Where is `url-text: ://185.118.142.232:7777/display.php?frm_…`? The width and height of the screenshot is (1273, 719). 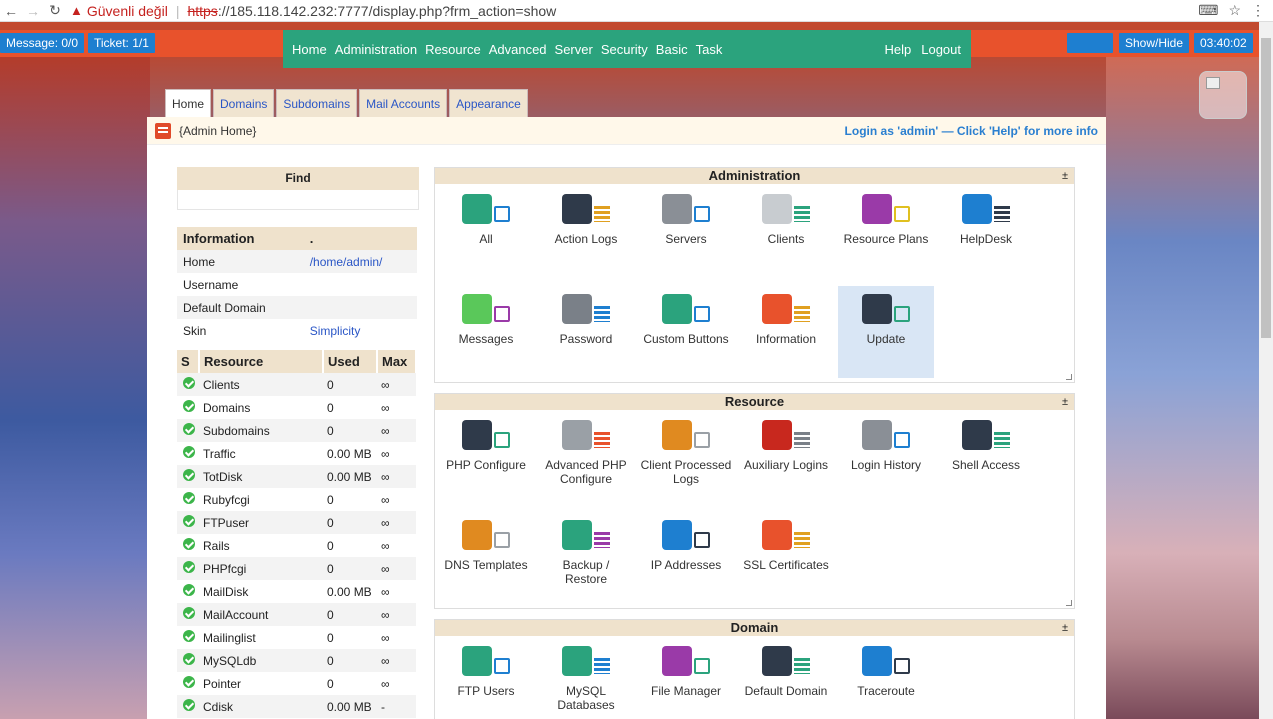
url-text: ://185.118.142.232:7777/display.php?frm_… is located at coordinates (387, 10).